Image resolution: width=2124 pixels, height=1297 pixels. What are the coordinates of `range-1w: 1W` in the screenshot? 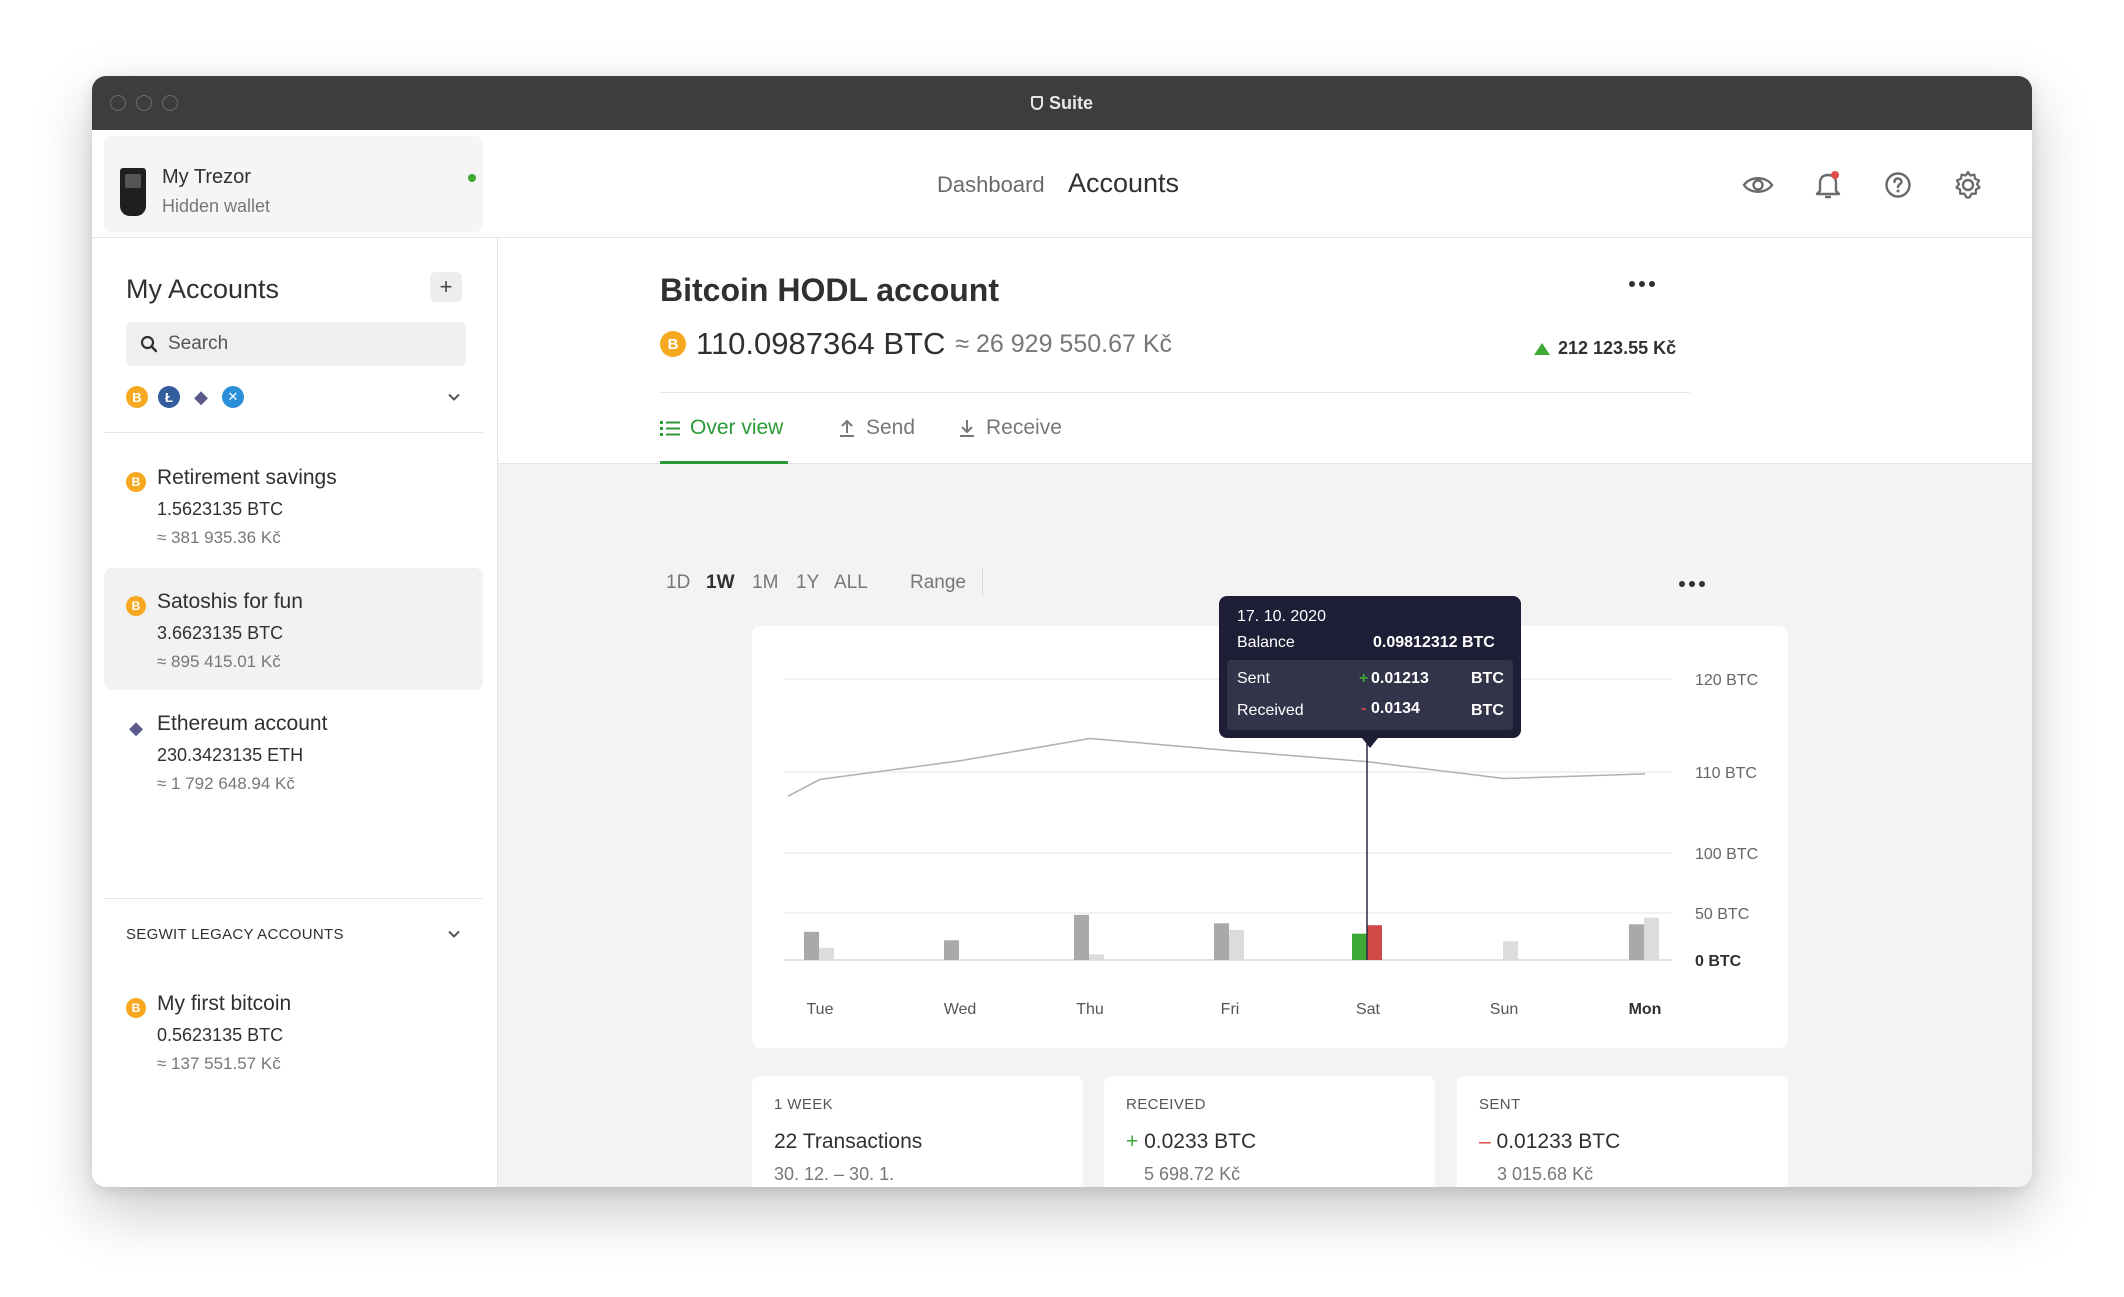 It's located at (720, 583).